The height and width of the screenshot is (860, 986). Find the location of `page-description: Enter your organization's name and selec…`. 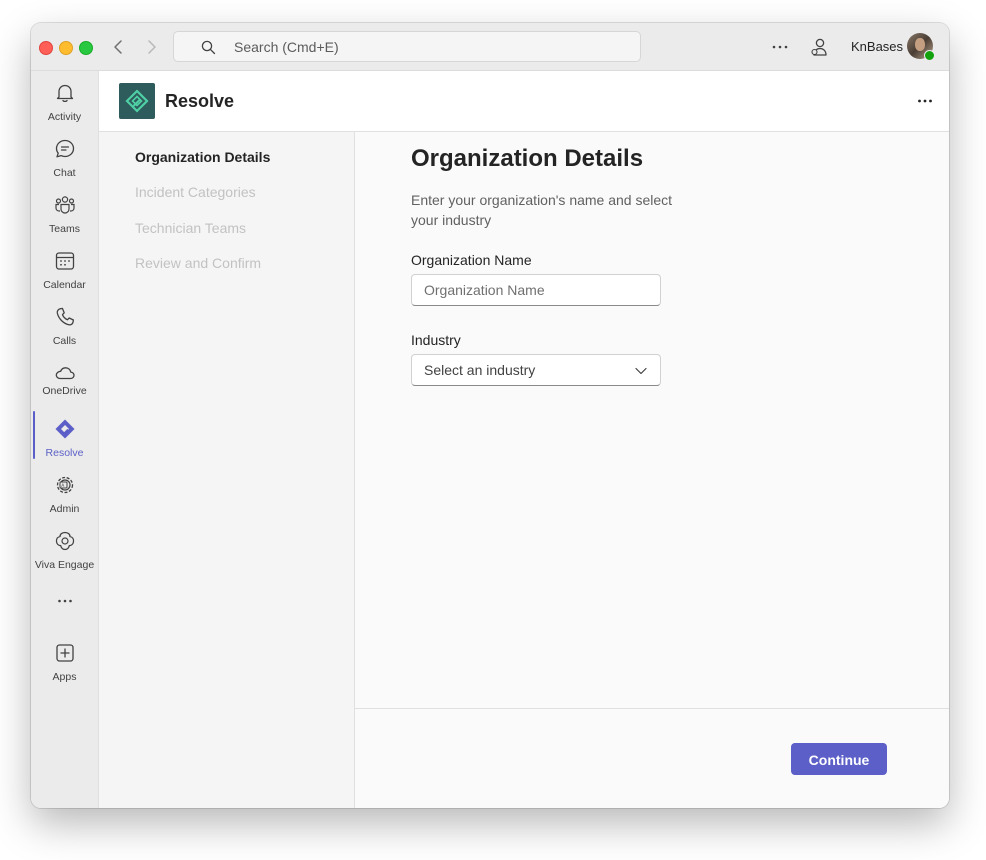

page-description: Enter your organization's name and selec… is located at coordinates (542, 210).